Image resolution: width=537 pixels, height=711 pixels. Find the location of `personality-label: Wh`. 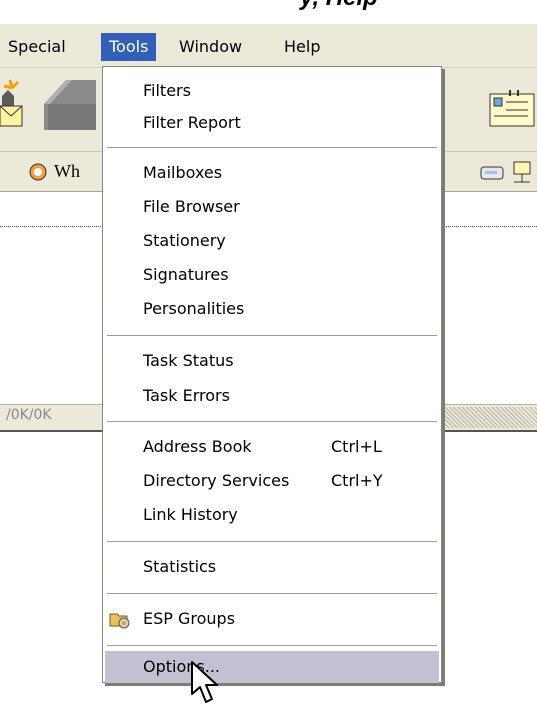

personality-label: Wh is located at coordinates (67, 171).